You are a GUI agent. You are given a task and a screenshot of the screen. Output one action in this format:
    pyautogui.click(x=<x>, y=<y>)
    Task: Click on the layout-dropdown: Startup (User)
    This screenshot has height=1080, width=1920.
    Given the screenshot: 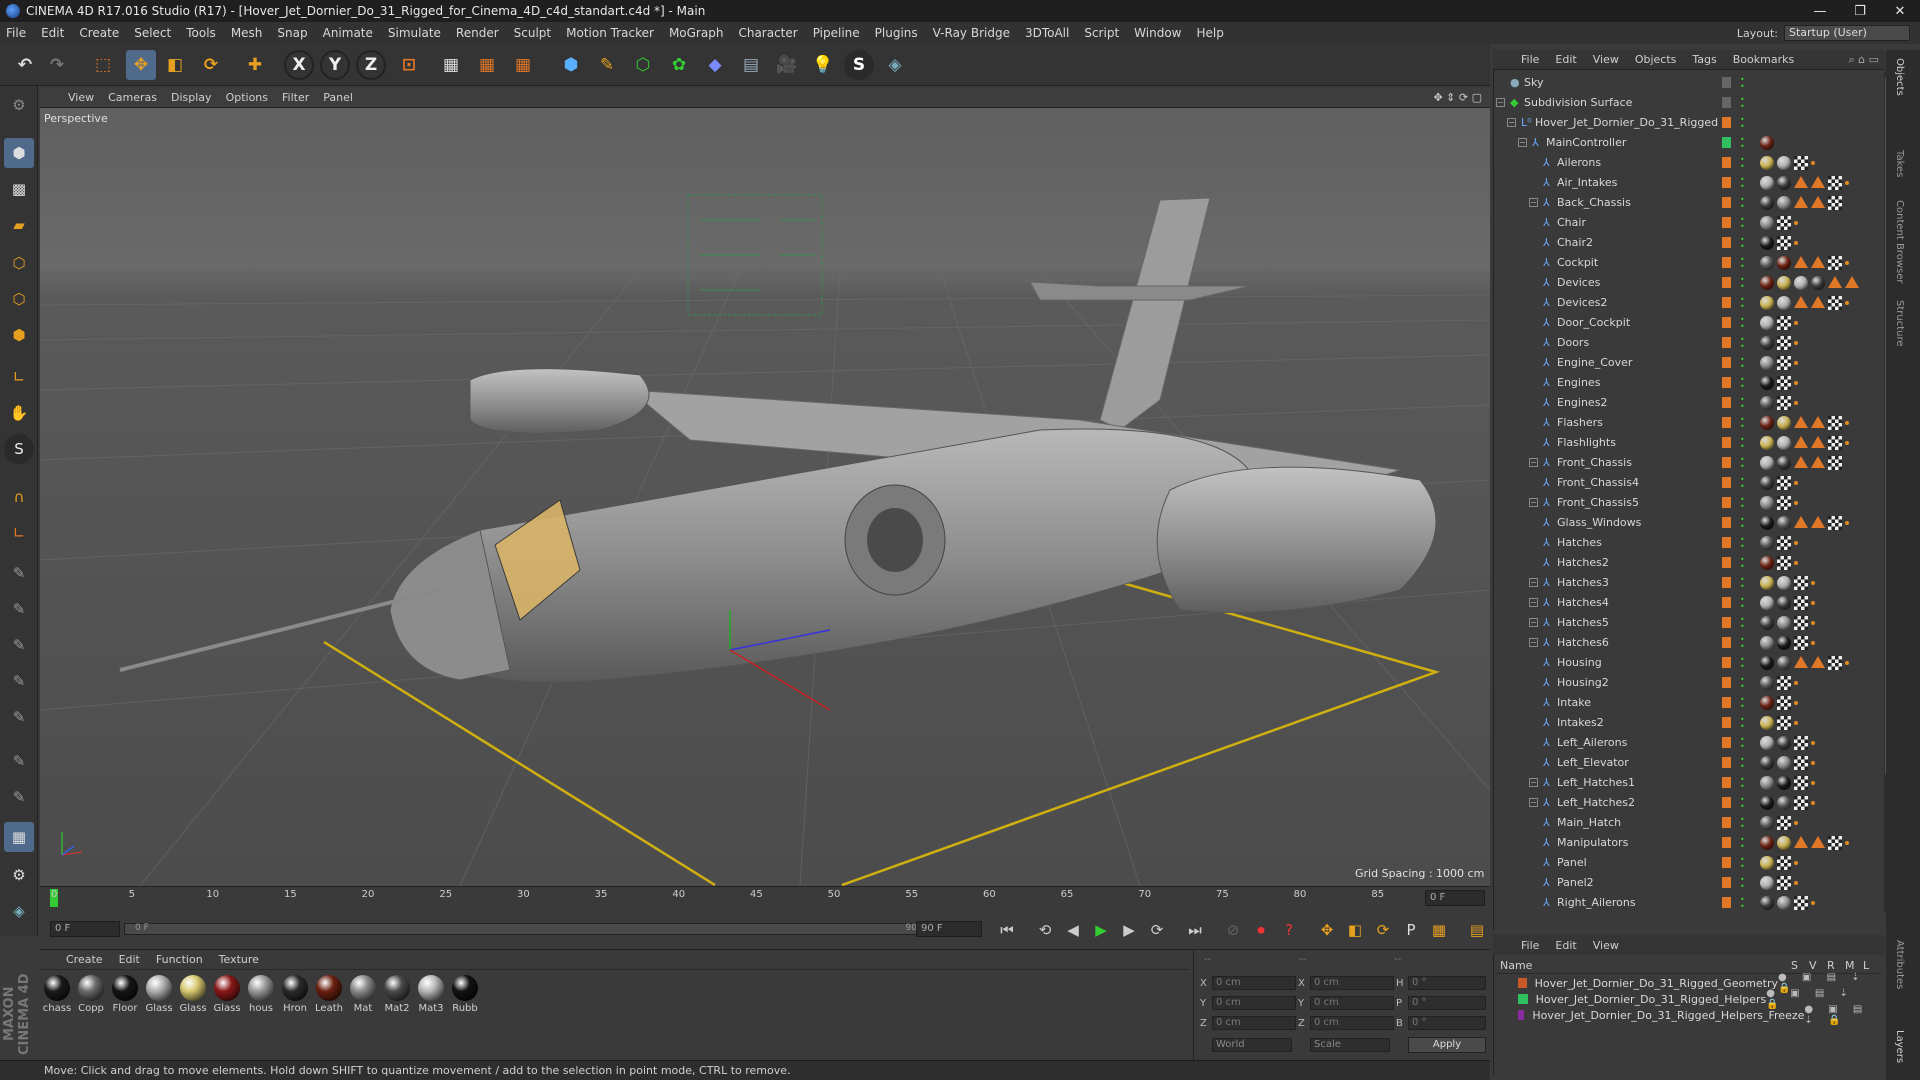 What is the action you would take?
    pyautogui.click(x=1847, y=33)
    